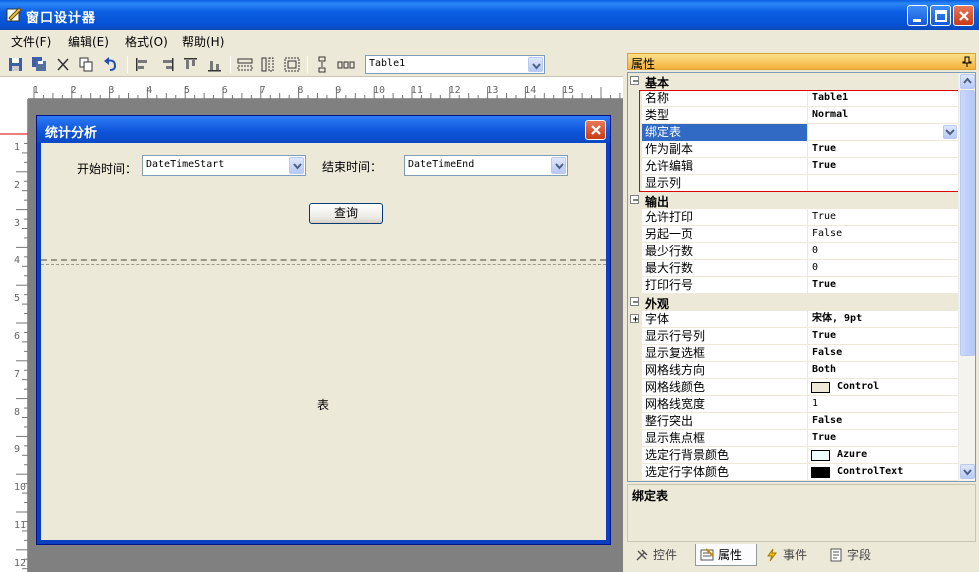 The height and width of the screenshot is (572, 979). I want to click on dialog-close-button, so click(595, 130).